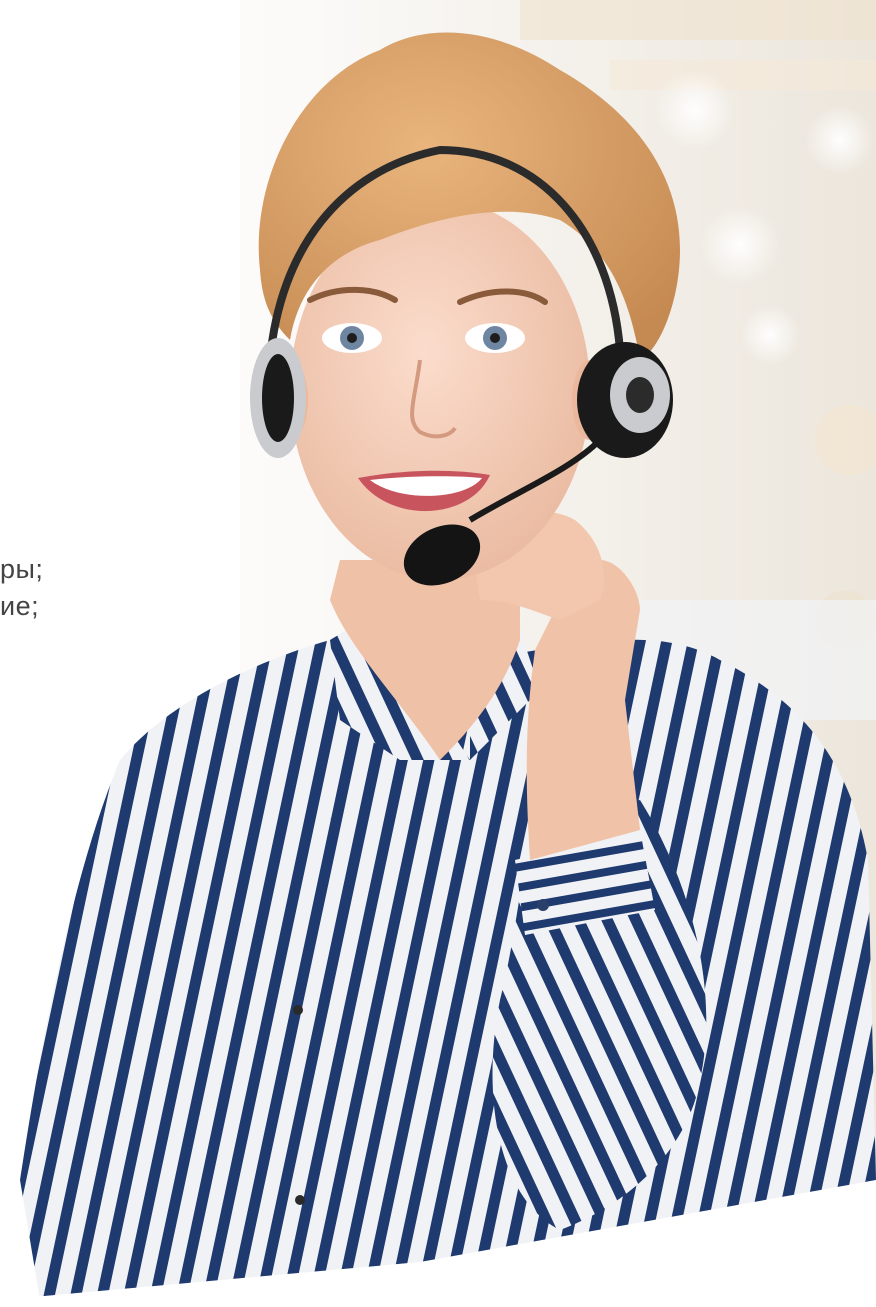 This screenshot has width=876, height=1307. I want to click on cropped-feature-list: ры; ие;, so click(21, 588).